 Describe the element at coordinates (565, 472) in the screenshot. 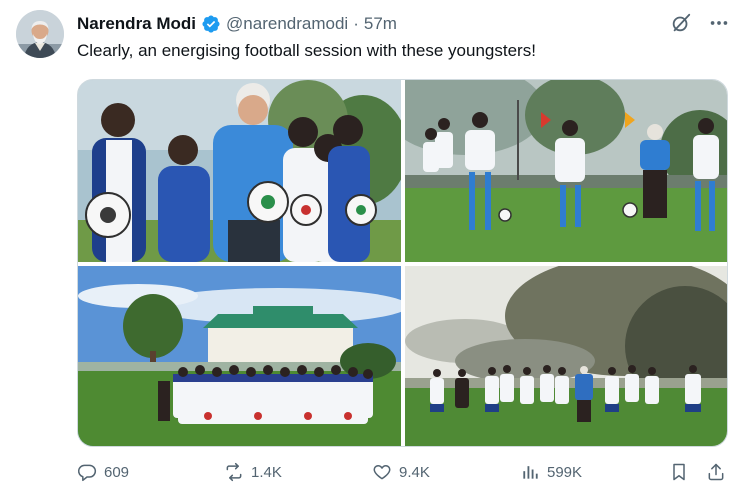

I see `views-count: 599K` at that location.